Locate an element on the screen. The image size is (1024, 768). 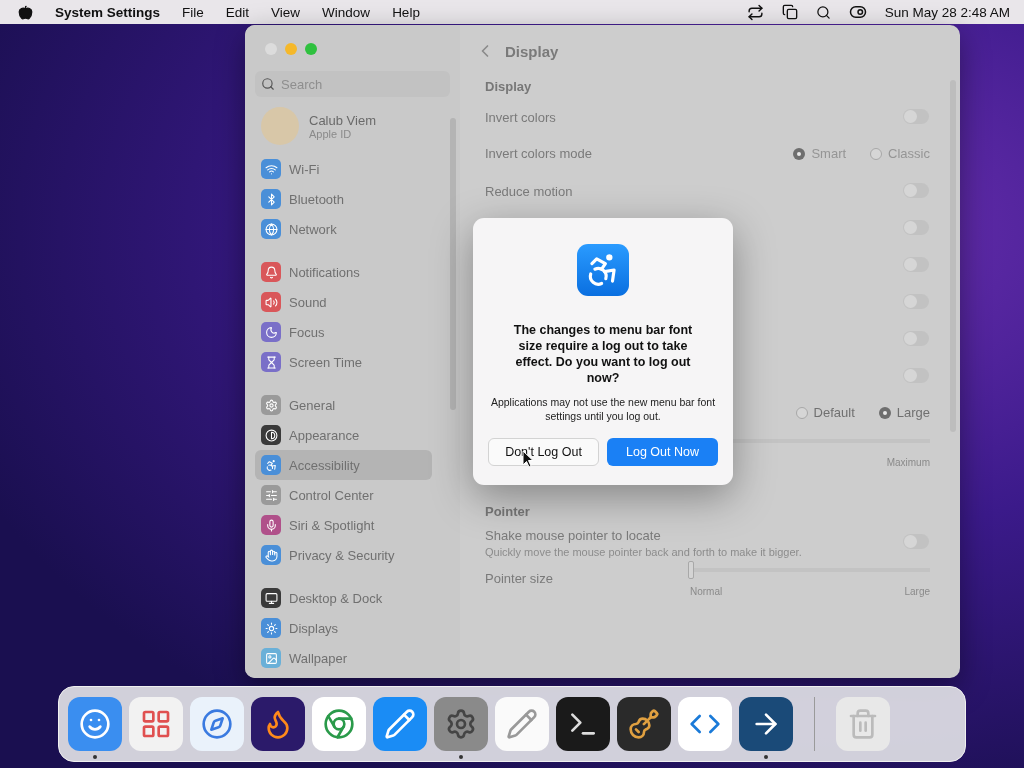
sidebar-item: Appearance is located at coordinates (343, 435).